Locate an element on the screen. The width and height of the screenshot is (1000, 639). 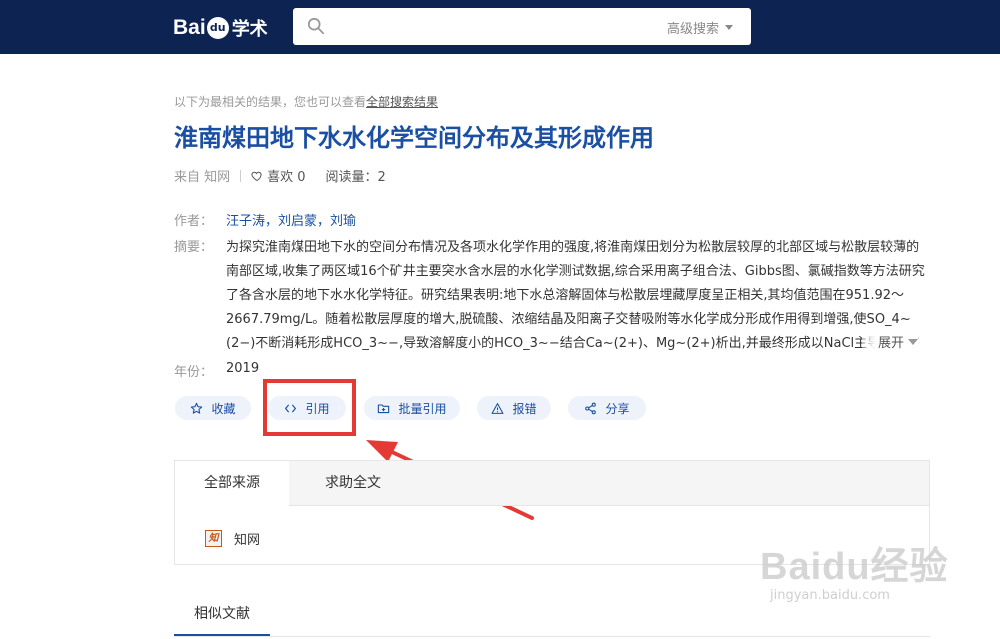
authors-label: 作者： is located at coordinates (194, 221).